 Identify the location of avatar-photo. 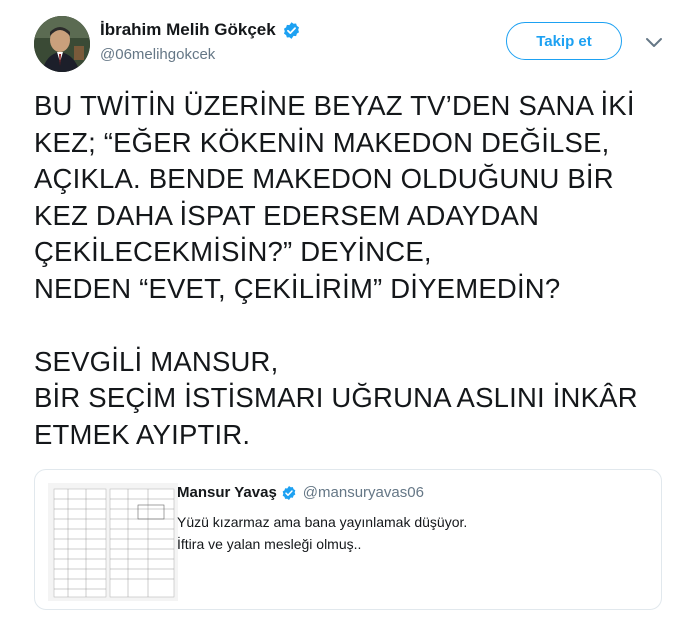
(62, 44).